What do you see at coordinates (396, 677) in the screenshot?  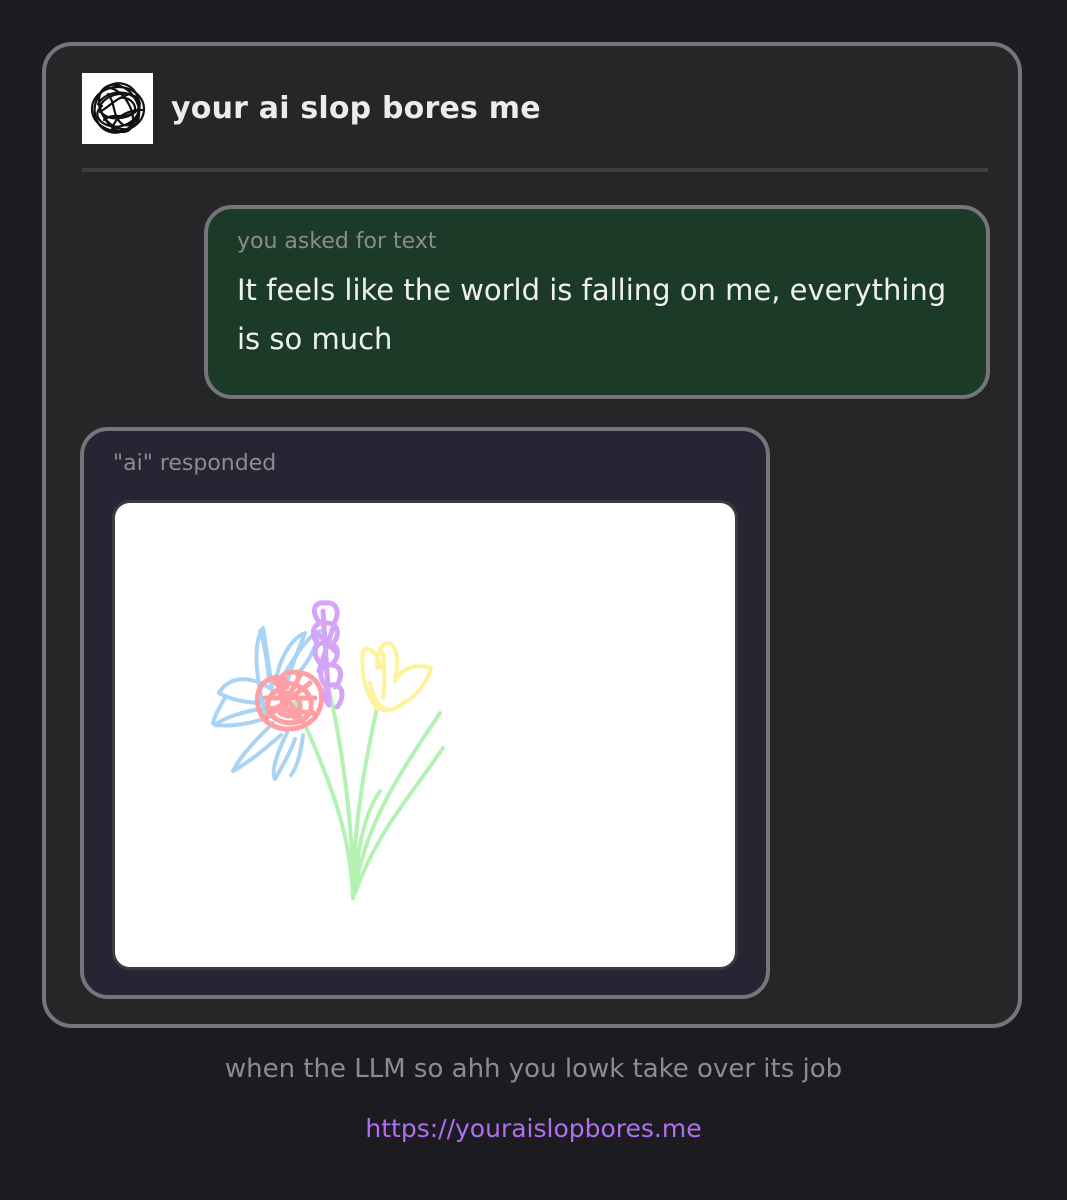 I see `yellow-tulip` at bounding box center [396, 677].